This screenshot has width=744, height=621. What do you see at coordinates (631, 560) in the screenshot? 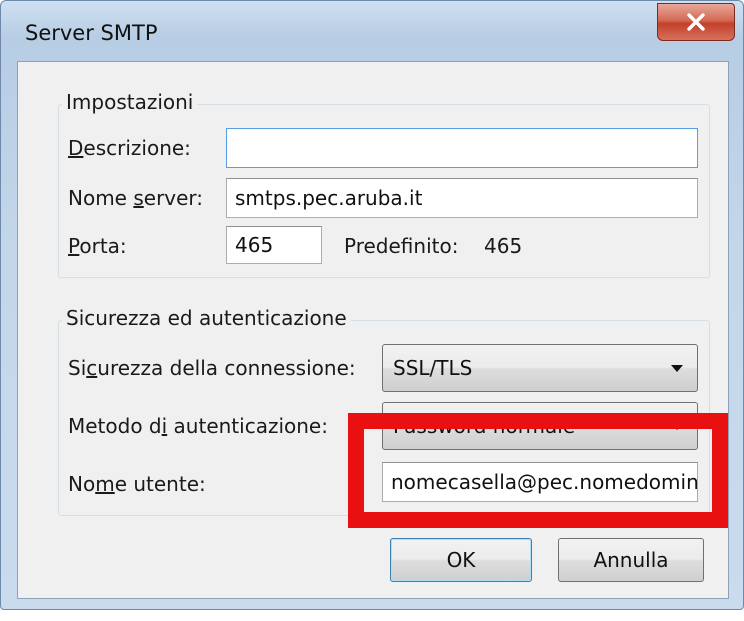
I see `cancel-button: Annulla` at bounding box center [631, 560].